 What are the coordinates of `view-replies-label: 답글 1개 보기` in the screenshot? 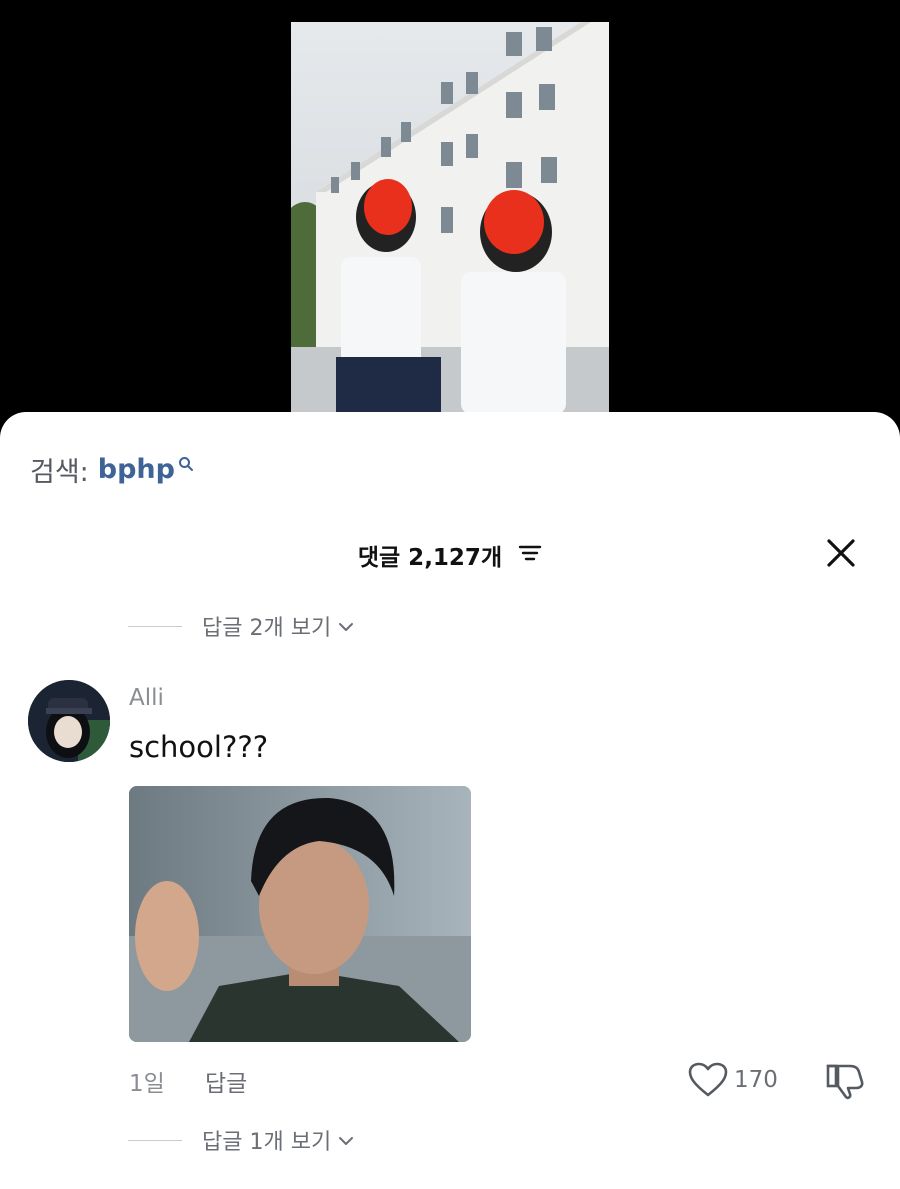 It's located at (267, 1142).